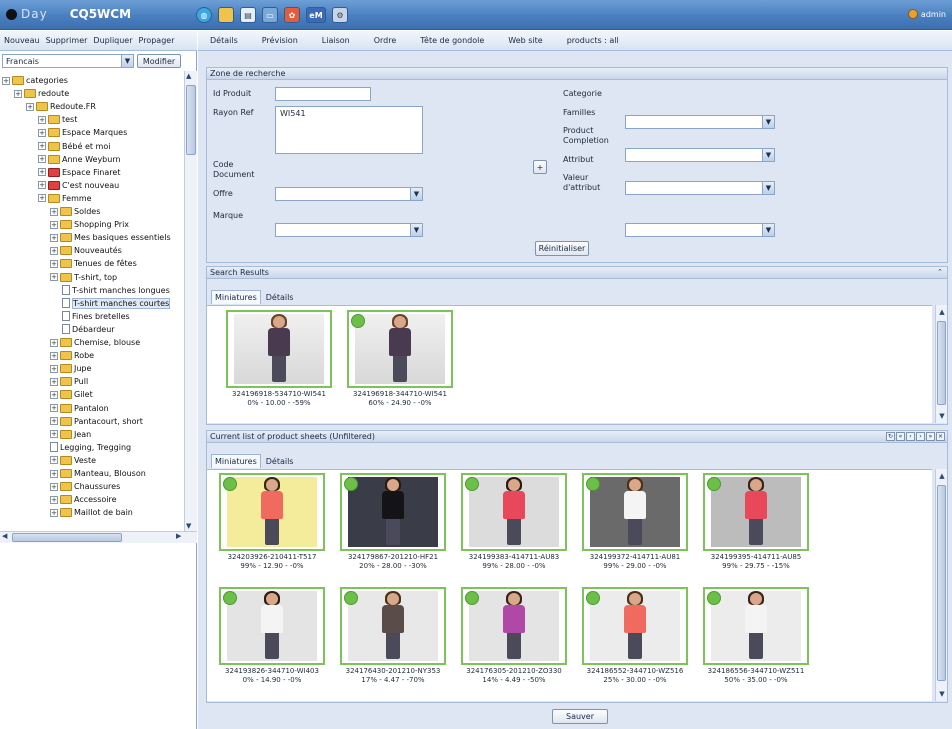  What do you see at coordinates (340, 15) in the screenshot?
I see `tool-icon: ⚙` at bounding box center [340, 15].